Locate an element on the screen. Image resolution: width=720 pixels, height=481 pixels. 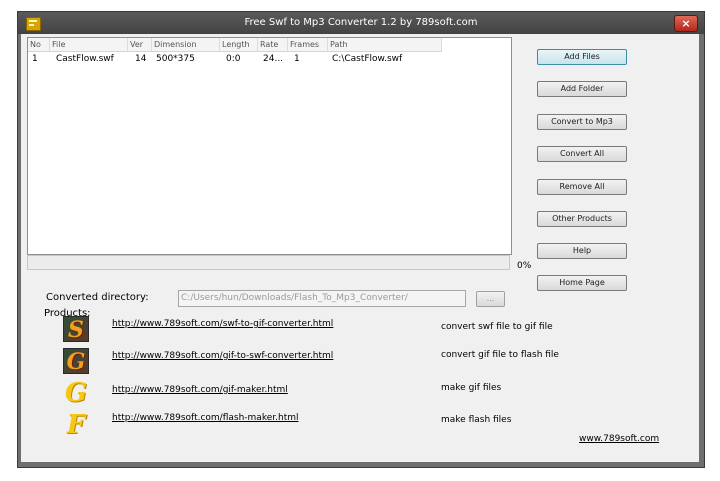
cell-no: 1 is located at coordinates (35, 59).